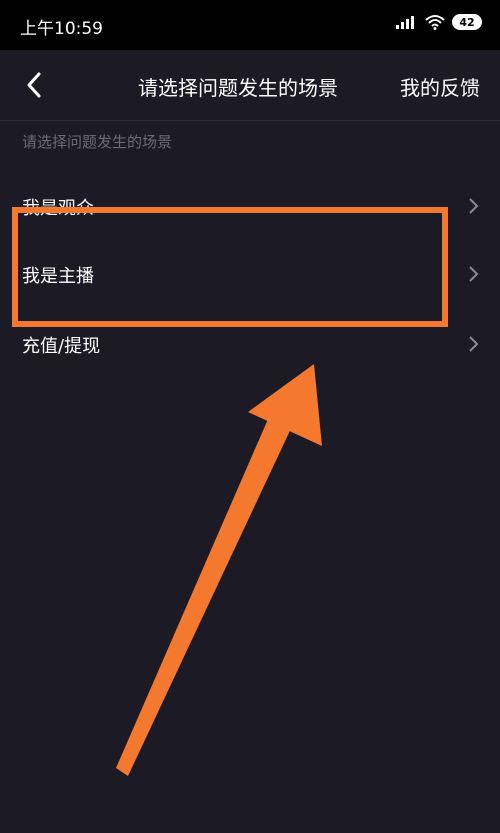 This screenshot has width=500, height=833. I want to click on battery-icon: 42, so click(467, 22).